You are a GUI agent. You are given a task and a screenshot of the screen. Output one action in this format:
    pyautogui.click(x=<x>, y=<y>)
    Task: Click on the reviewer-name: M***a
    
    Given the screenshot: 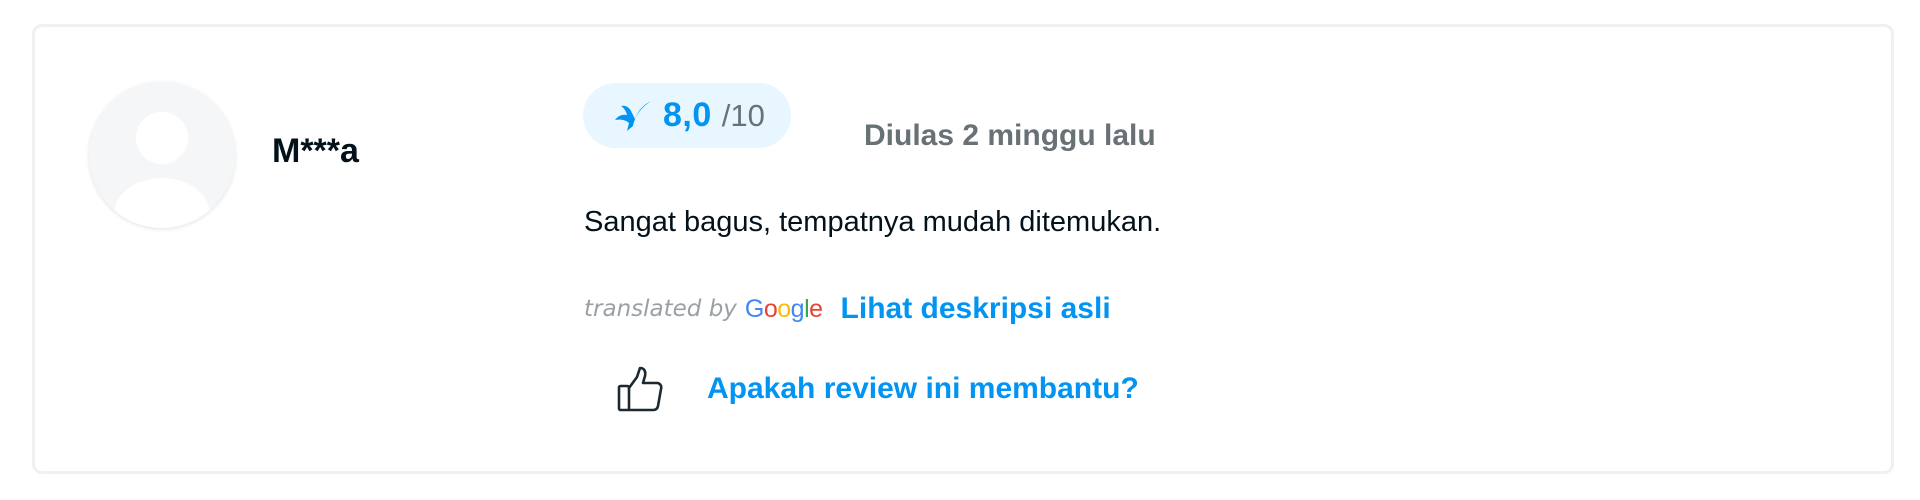 What is the action you would take?
    pyautogui.click(x=315, y=151)
    